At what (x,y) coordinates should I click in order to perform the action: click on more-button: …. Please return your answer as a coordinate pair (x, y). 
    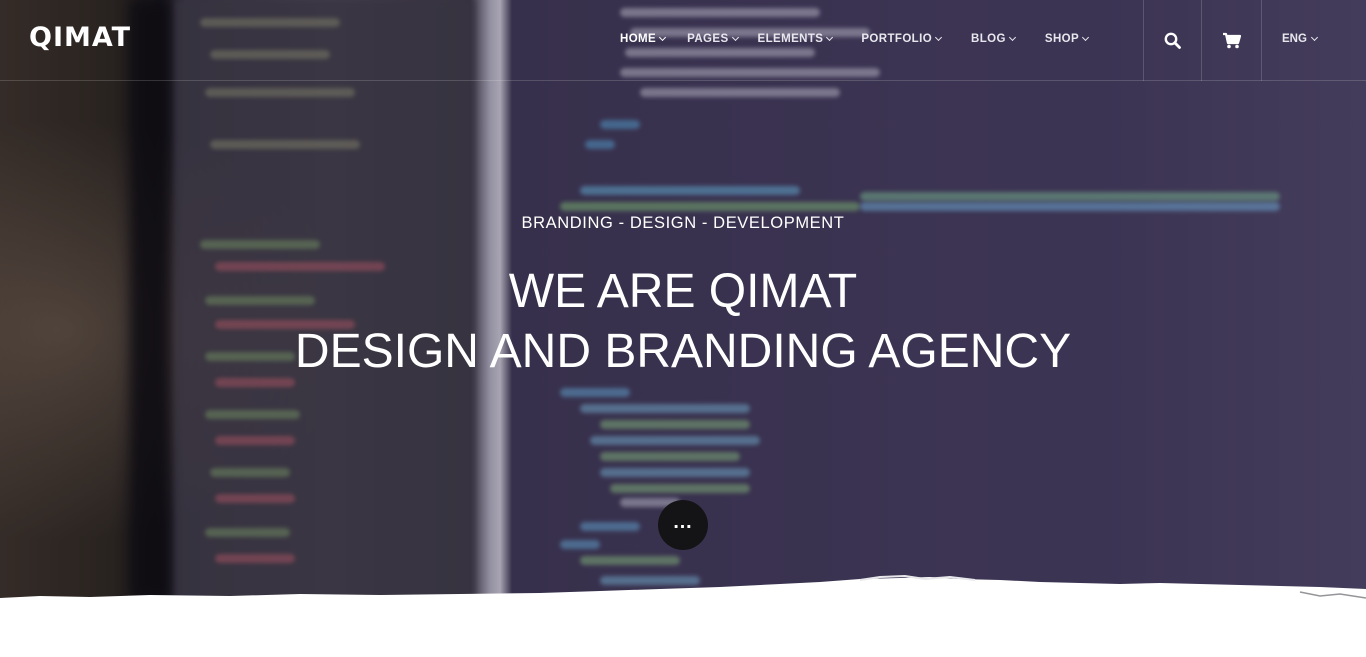
    Looking at the image, I should click on (683, 525).